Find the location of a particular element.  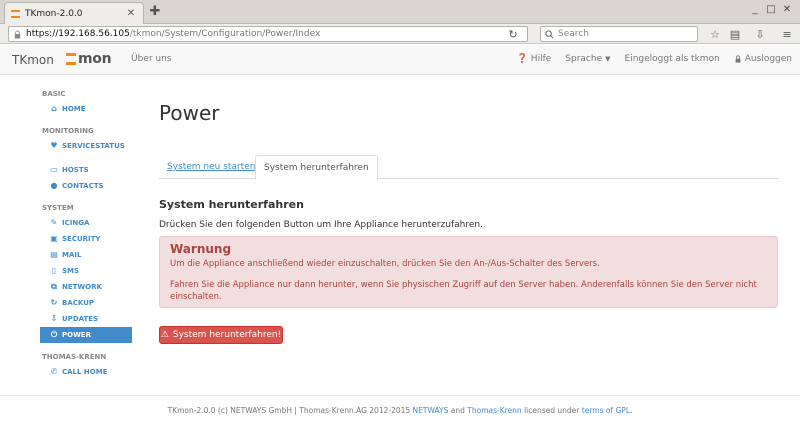

logged-in-user: Eingeloggt als tkmon is located at coordinates (672, 59).